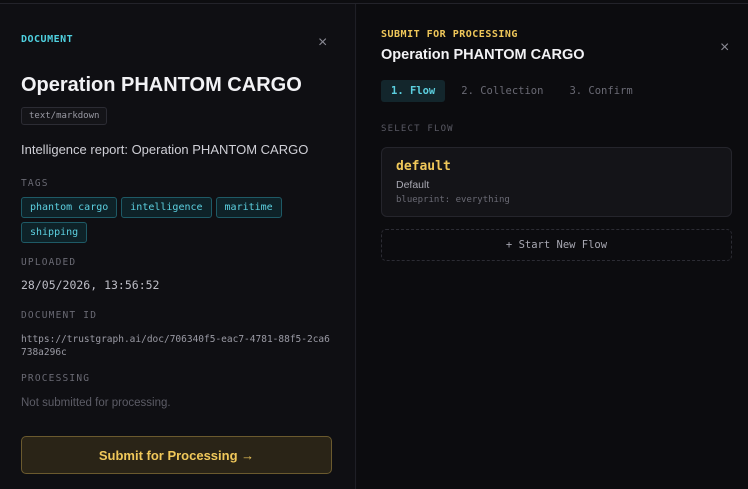 This screenshot has height=489, width=748. I want to click on step-tab-collection: 2. Collection, so click(502, 91).